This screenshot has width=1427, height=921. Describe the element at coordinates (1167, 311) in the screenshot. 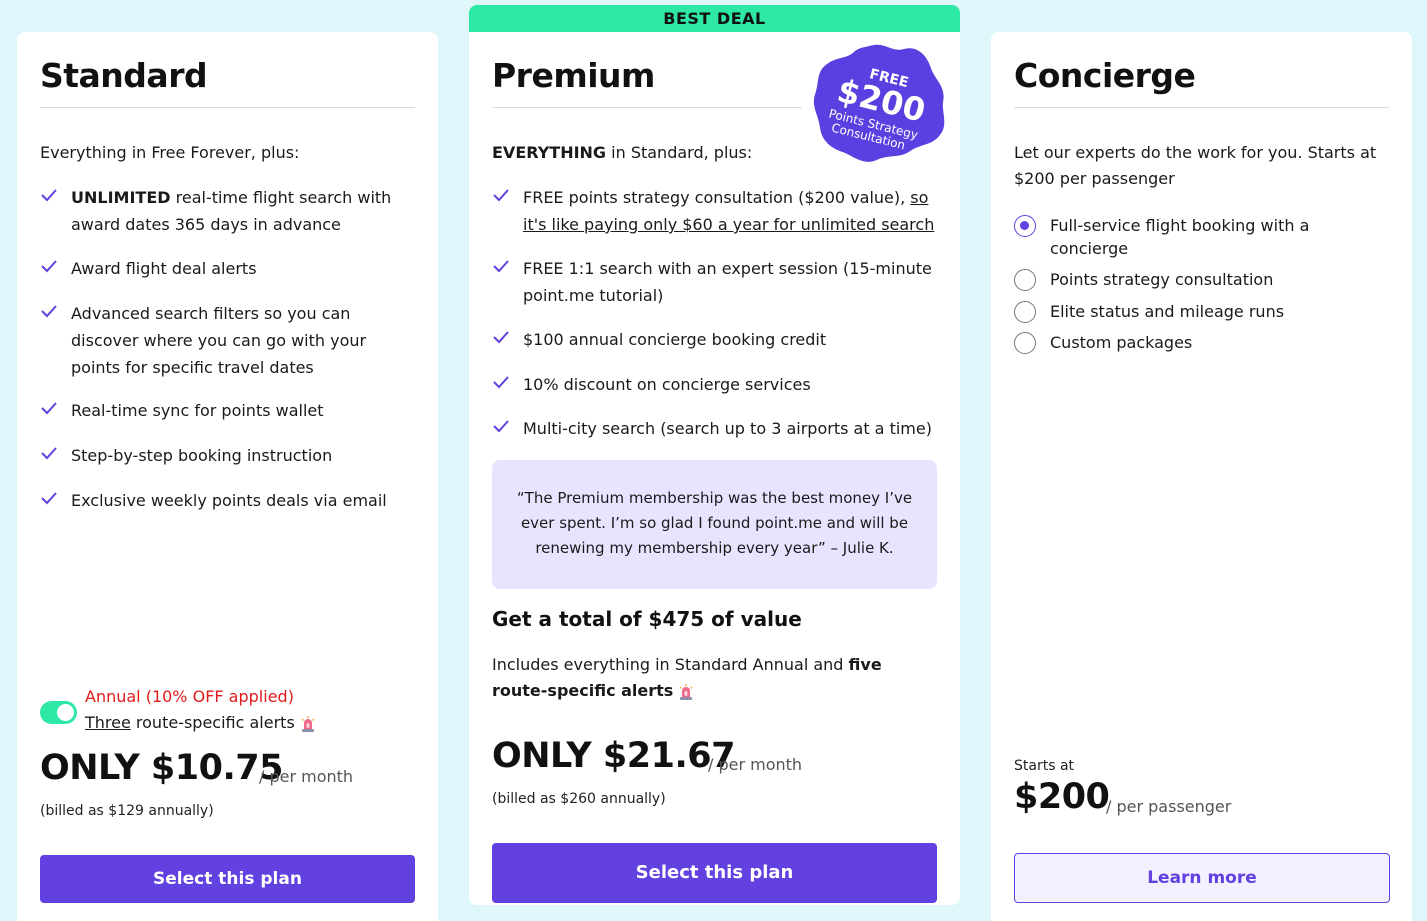

I see `service-option-label: Elite status and mileage runs` at that location.